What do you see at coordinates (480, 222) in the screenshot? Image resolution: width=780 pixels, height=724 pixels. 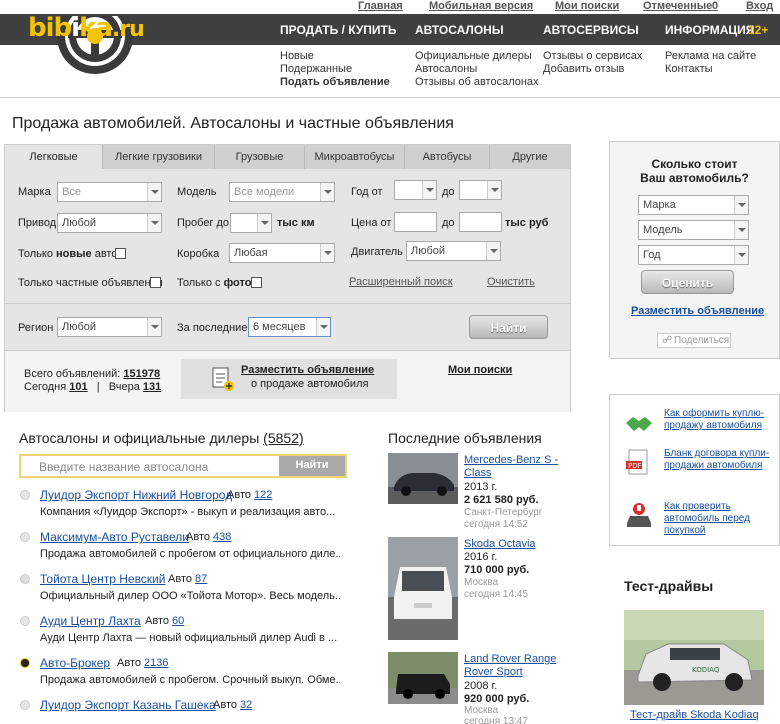 I see `price-to-input` at bounding box center [480, 222].